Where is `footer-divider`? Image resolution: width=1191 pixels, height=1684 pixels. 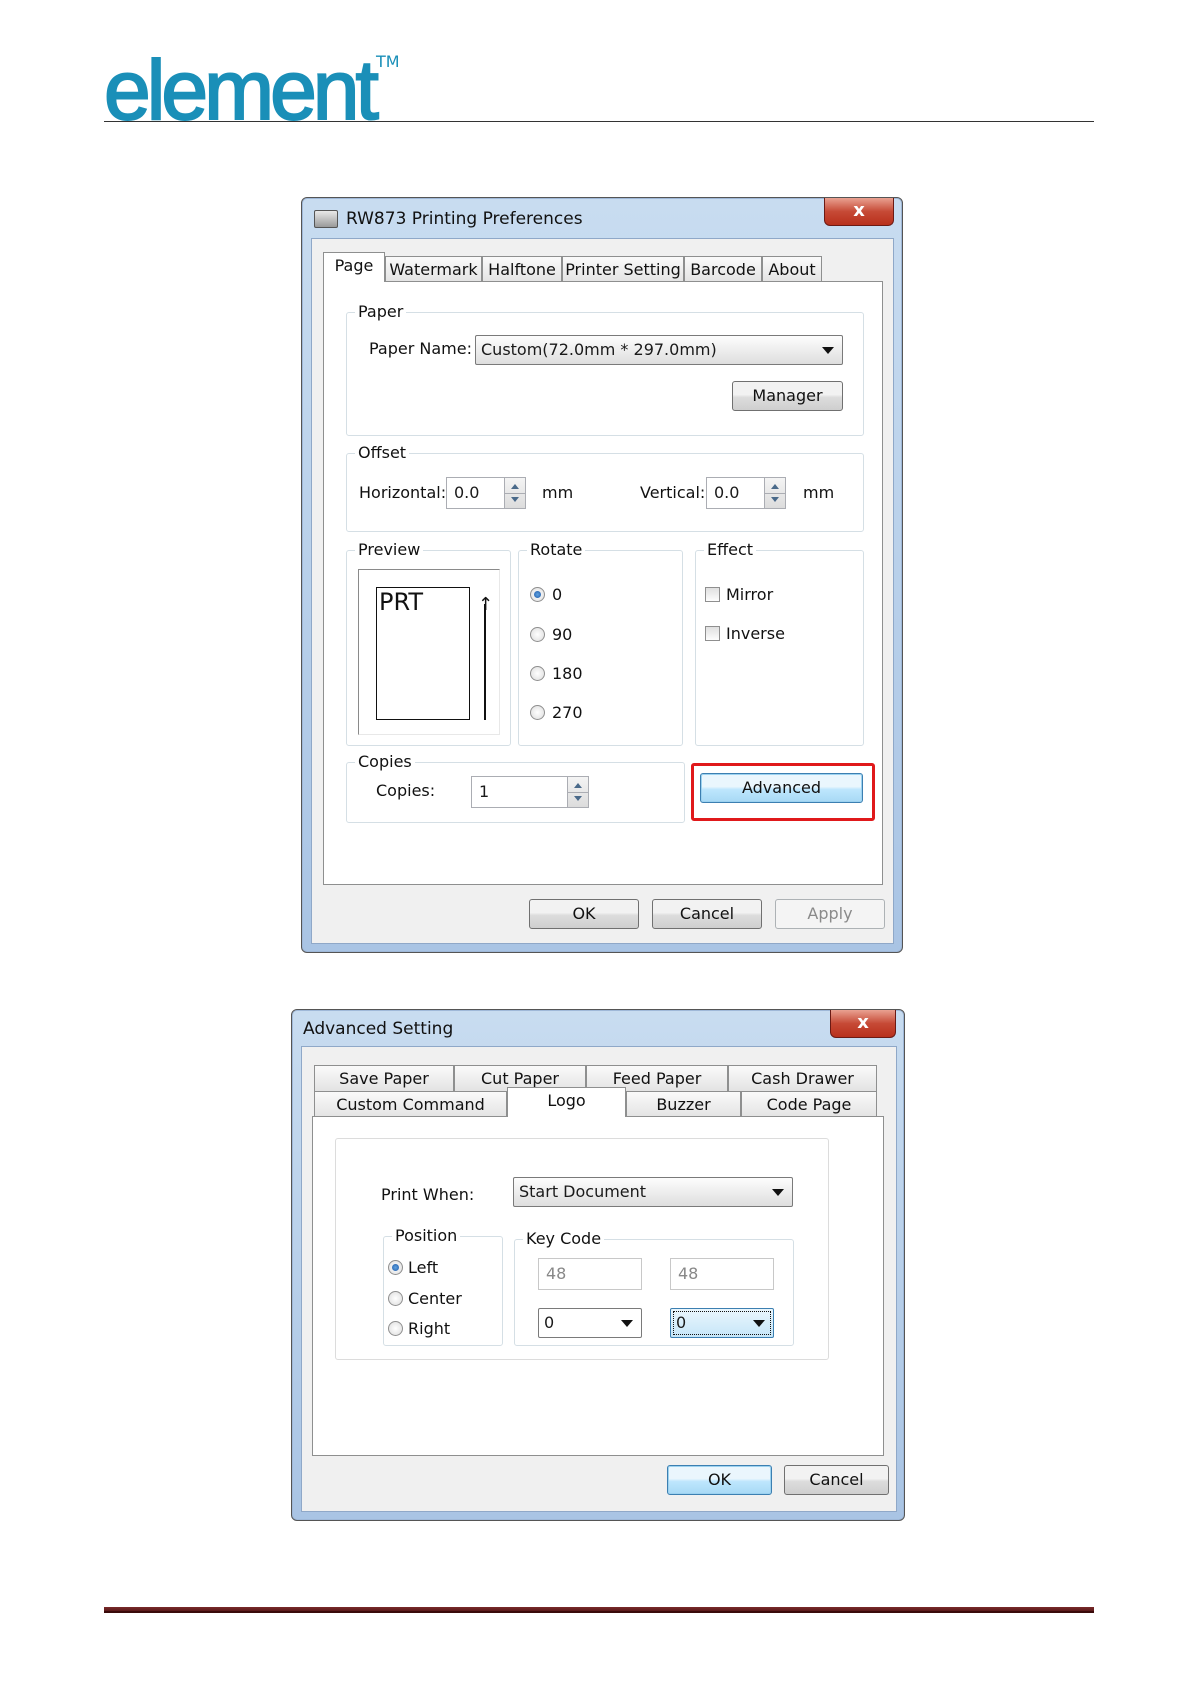
footer-divider is located at coordinates (599, 1610).